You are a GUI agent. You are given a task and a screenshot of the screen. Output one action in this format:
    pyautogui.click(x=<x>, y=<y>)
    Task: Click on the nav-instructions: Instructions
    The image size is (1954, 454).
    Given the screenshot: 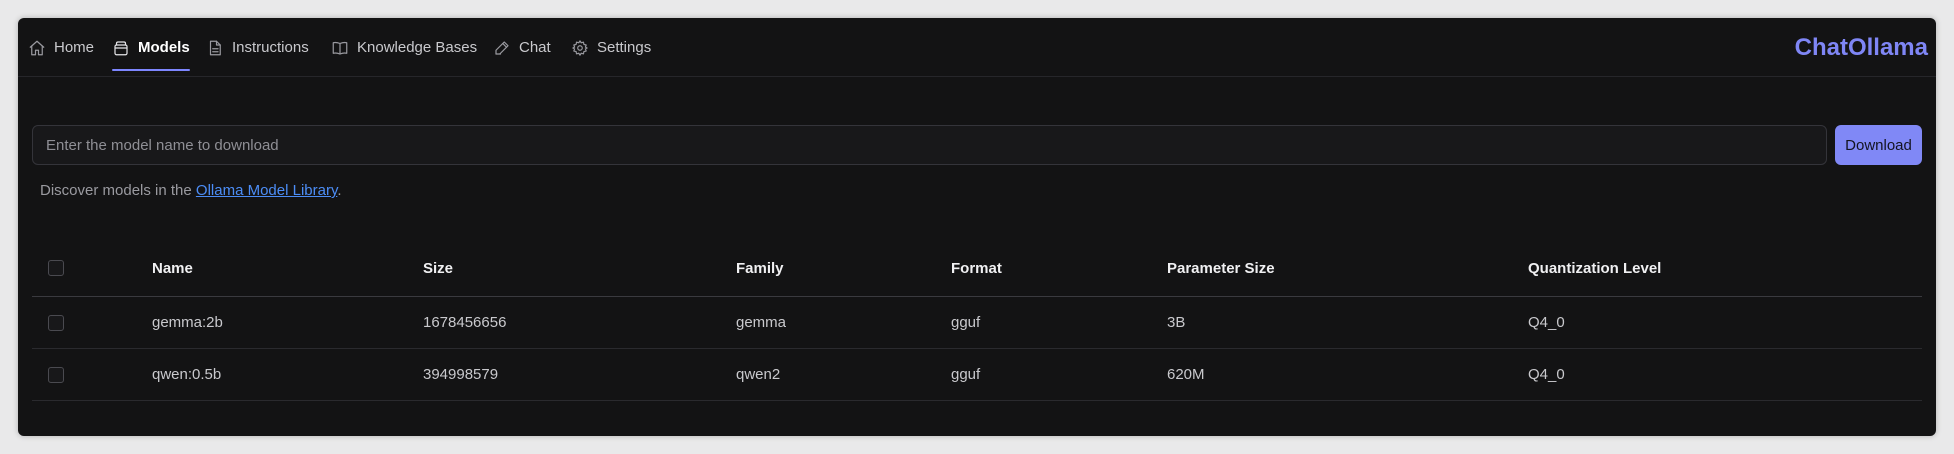 What is the action you would take?
    pyautogui.click(x=257, y=47)
    